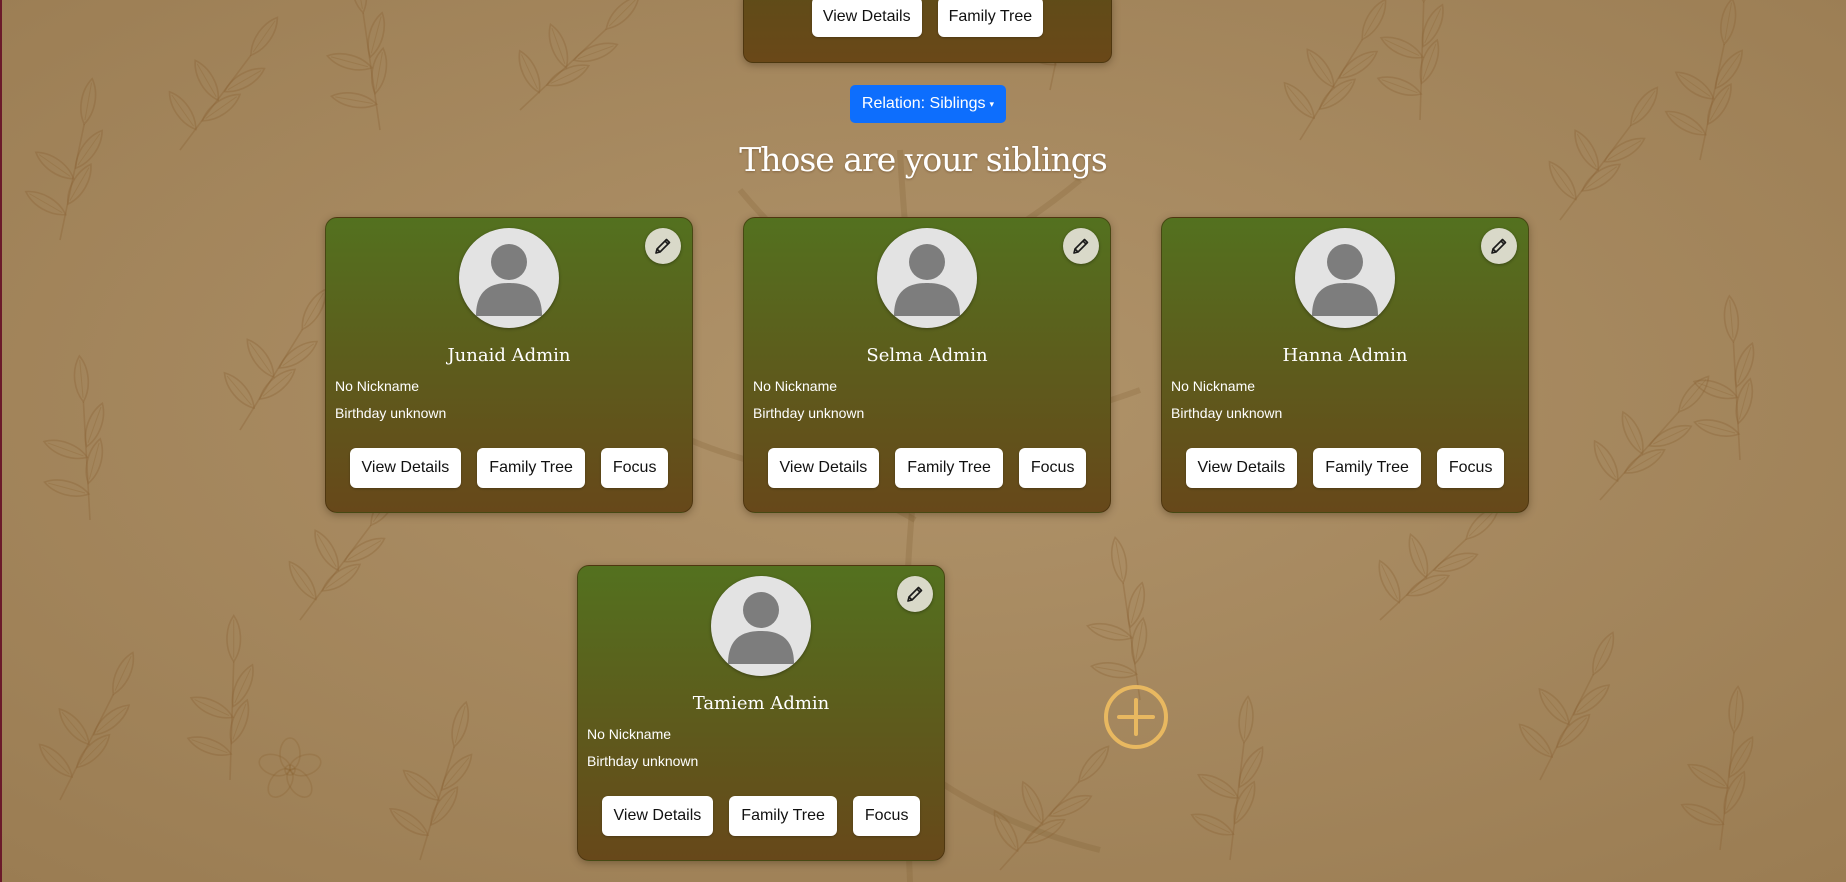 Image resolution: width=1846 pixels, height=882 pixels. Describe the element at coordinates (992, 103) in the screenshot. I see `caret-down-icon: ▾` at that location.